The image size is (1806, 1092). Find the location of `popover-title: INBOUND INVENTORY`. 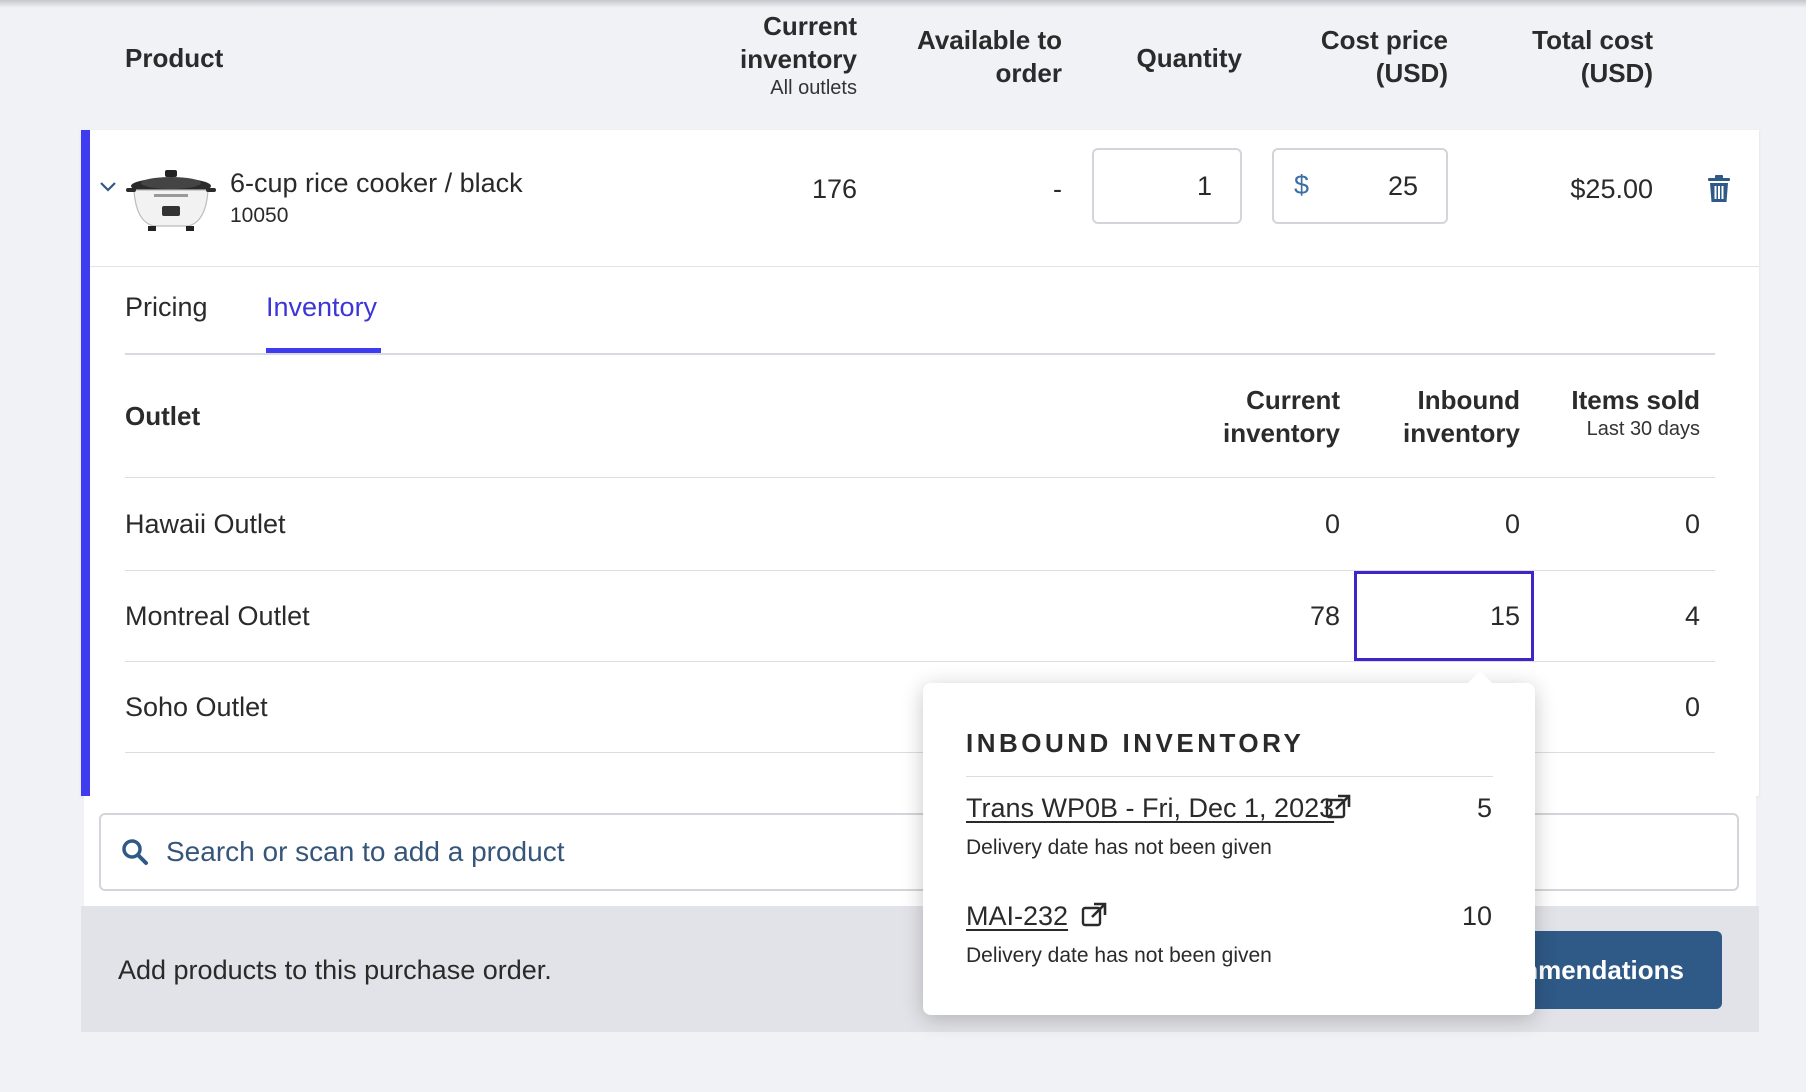

popover-title: INBOUND INVENTORY is located at coordinates (1135, 743).